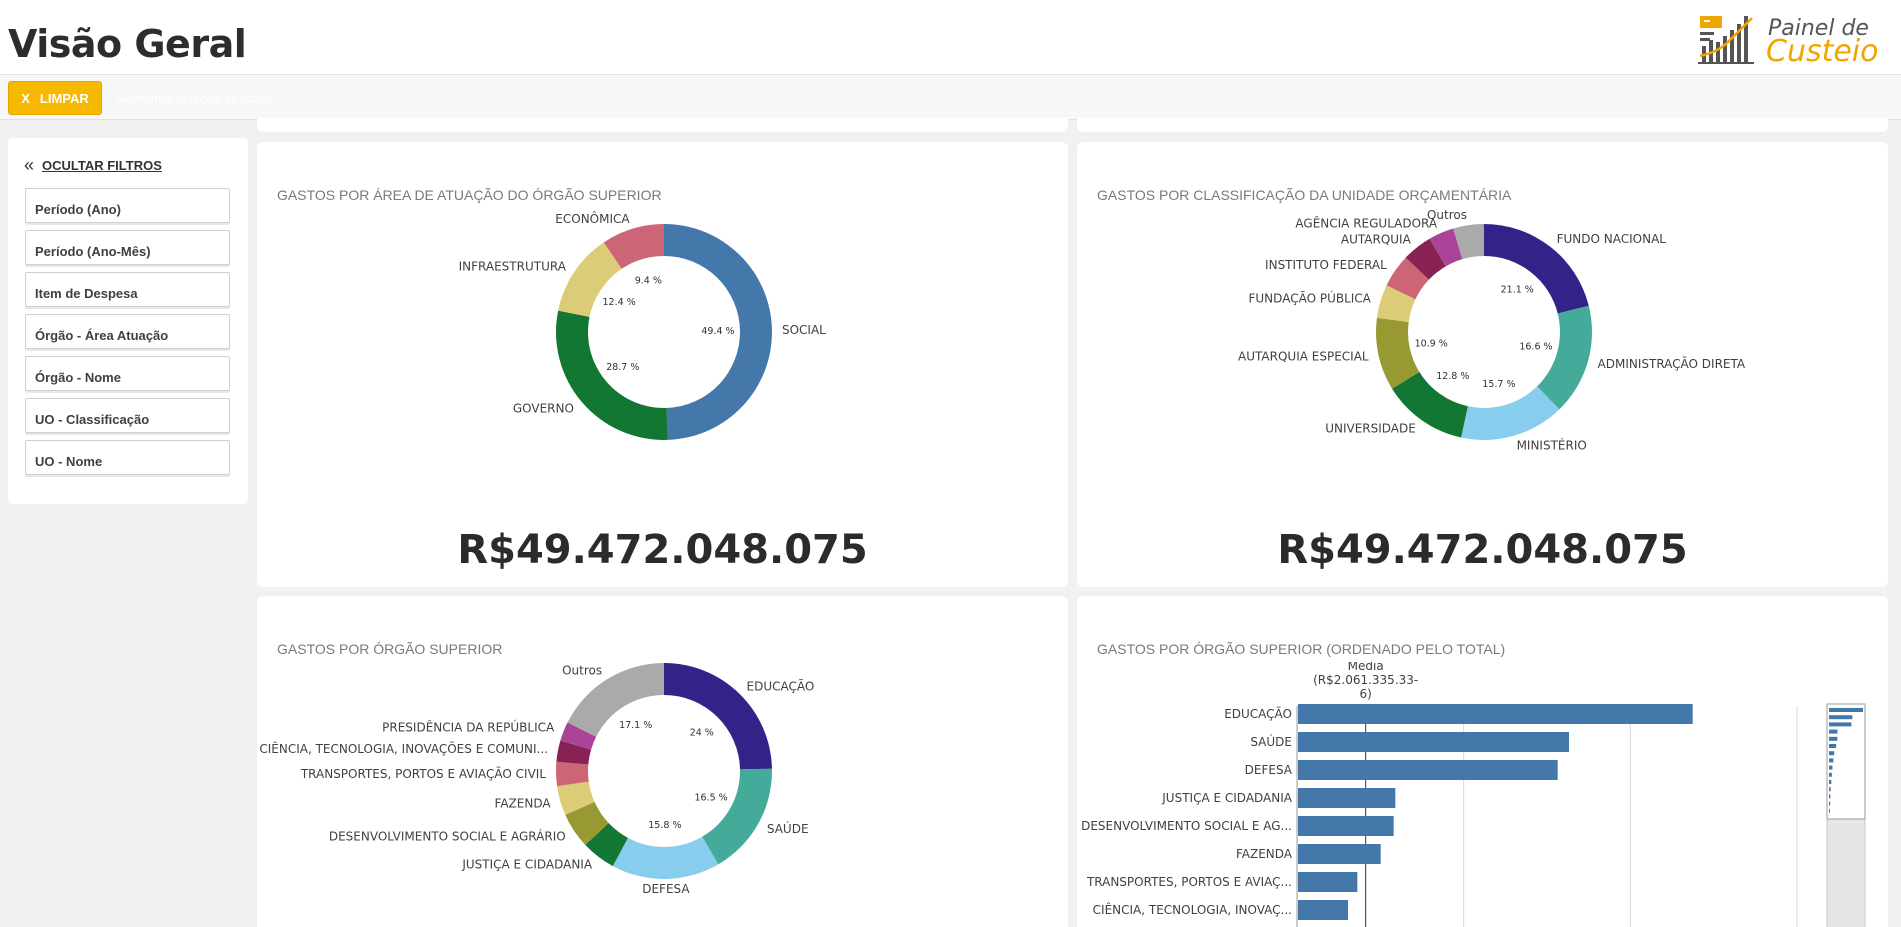  Describe the element at coordinates (737, 816) in the screenshot. I see `slice-saude` at that location.